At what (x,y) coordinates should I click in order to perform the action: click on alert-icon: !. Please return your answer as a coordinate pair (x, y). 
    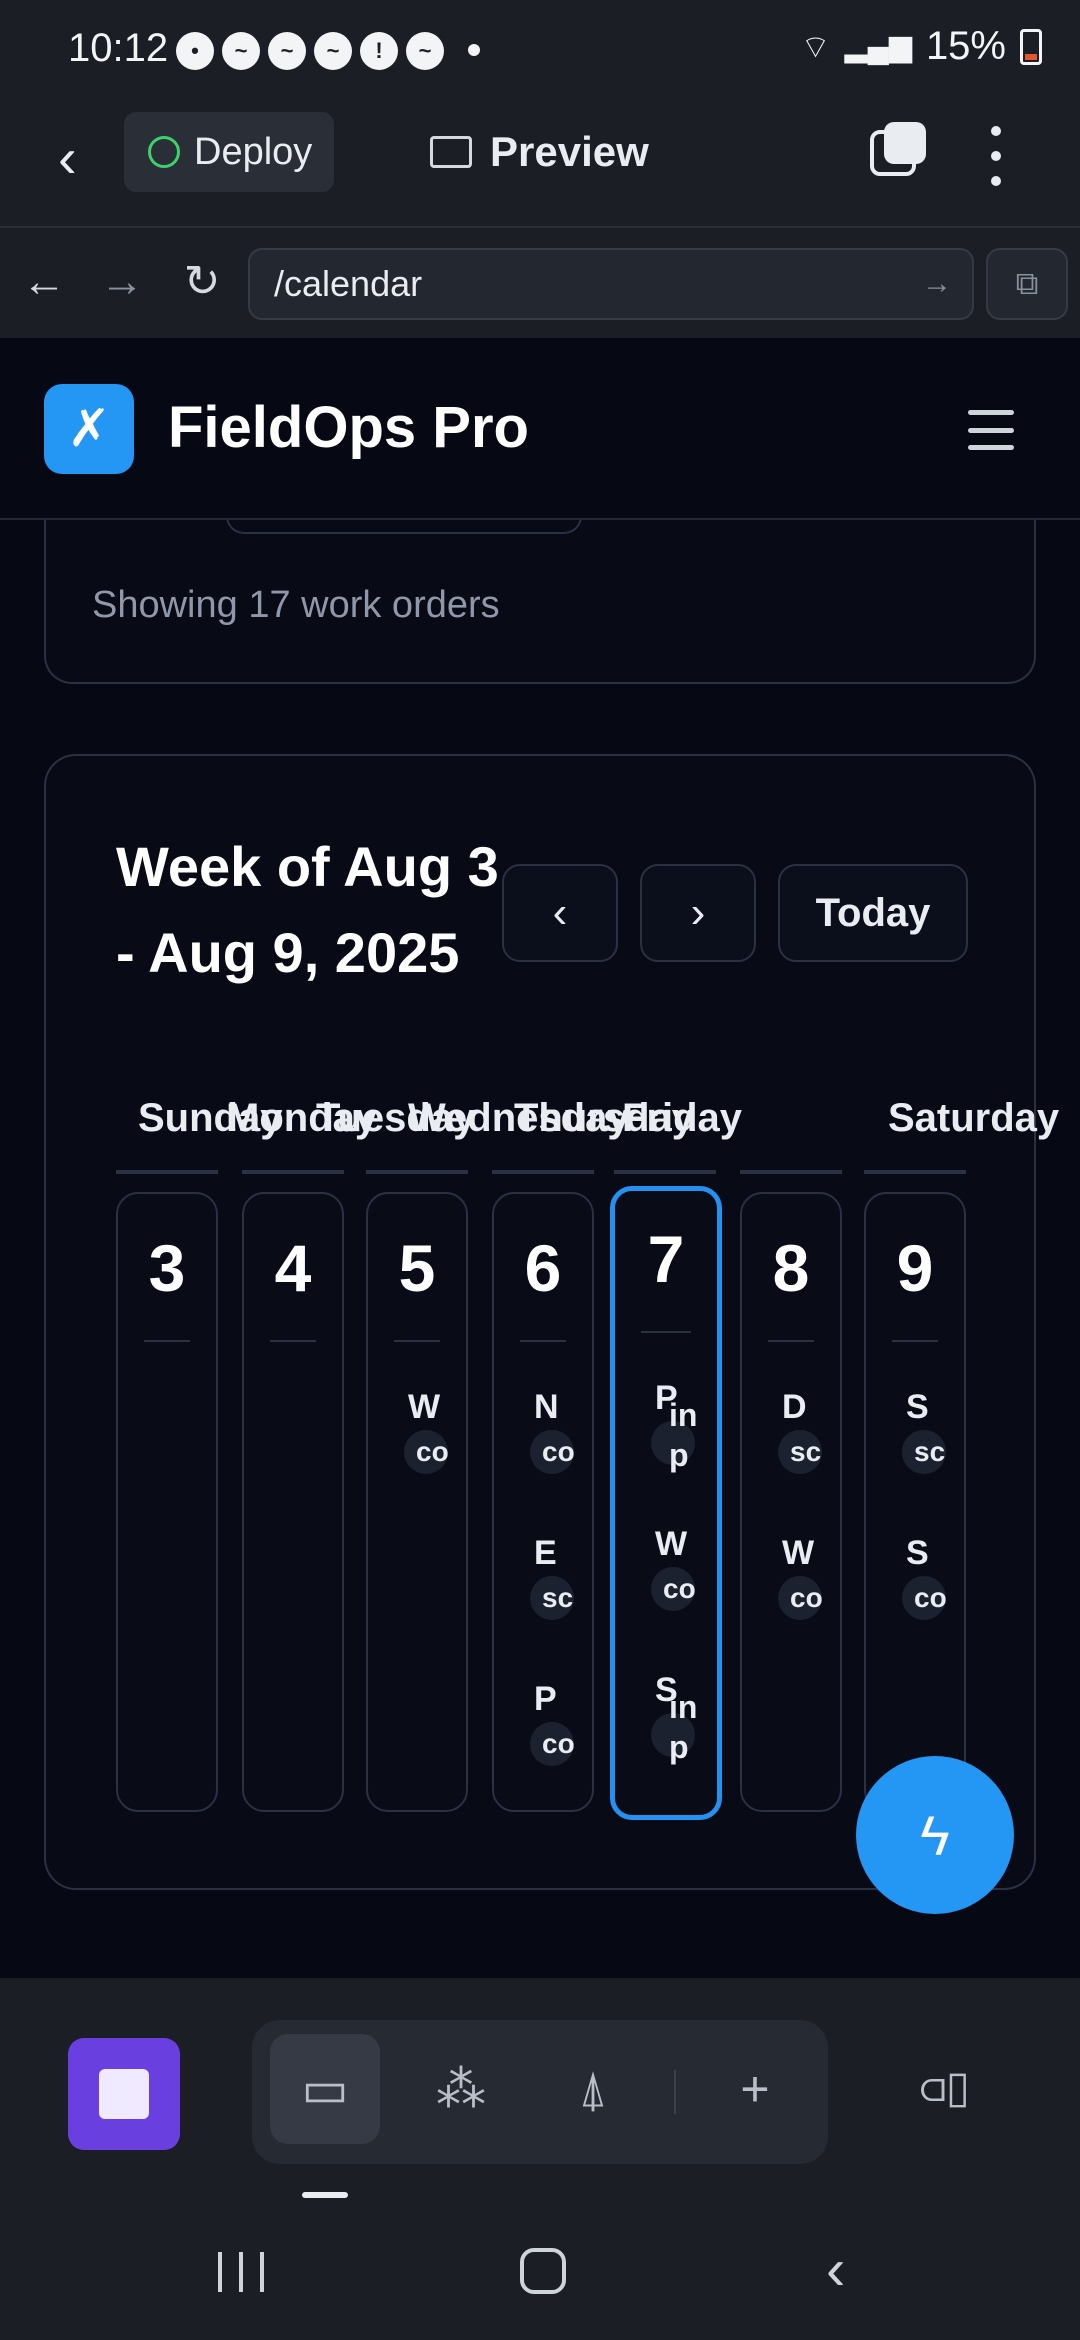
    Looking at the image, I should click on (379, 51).